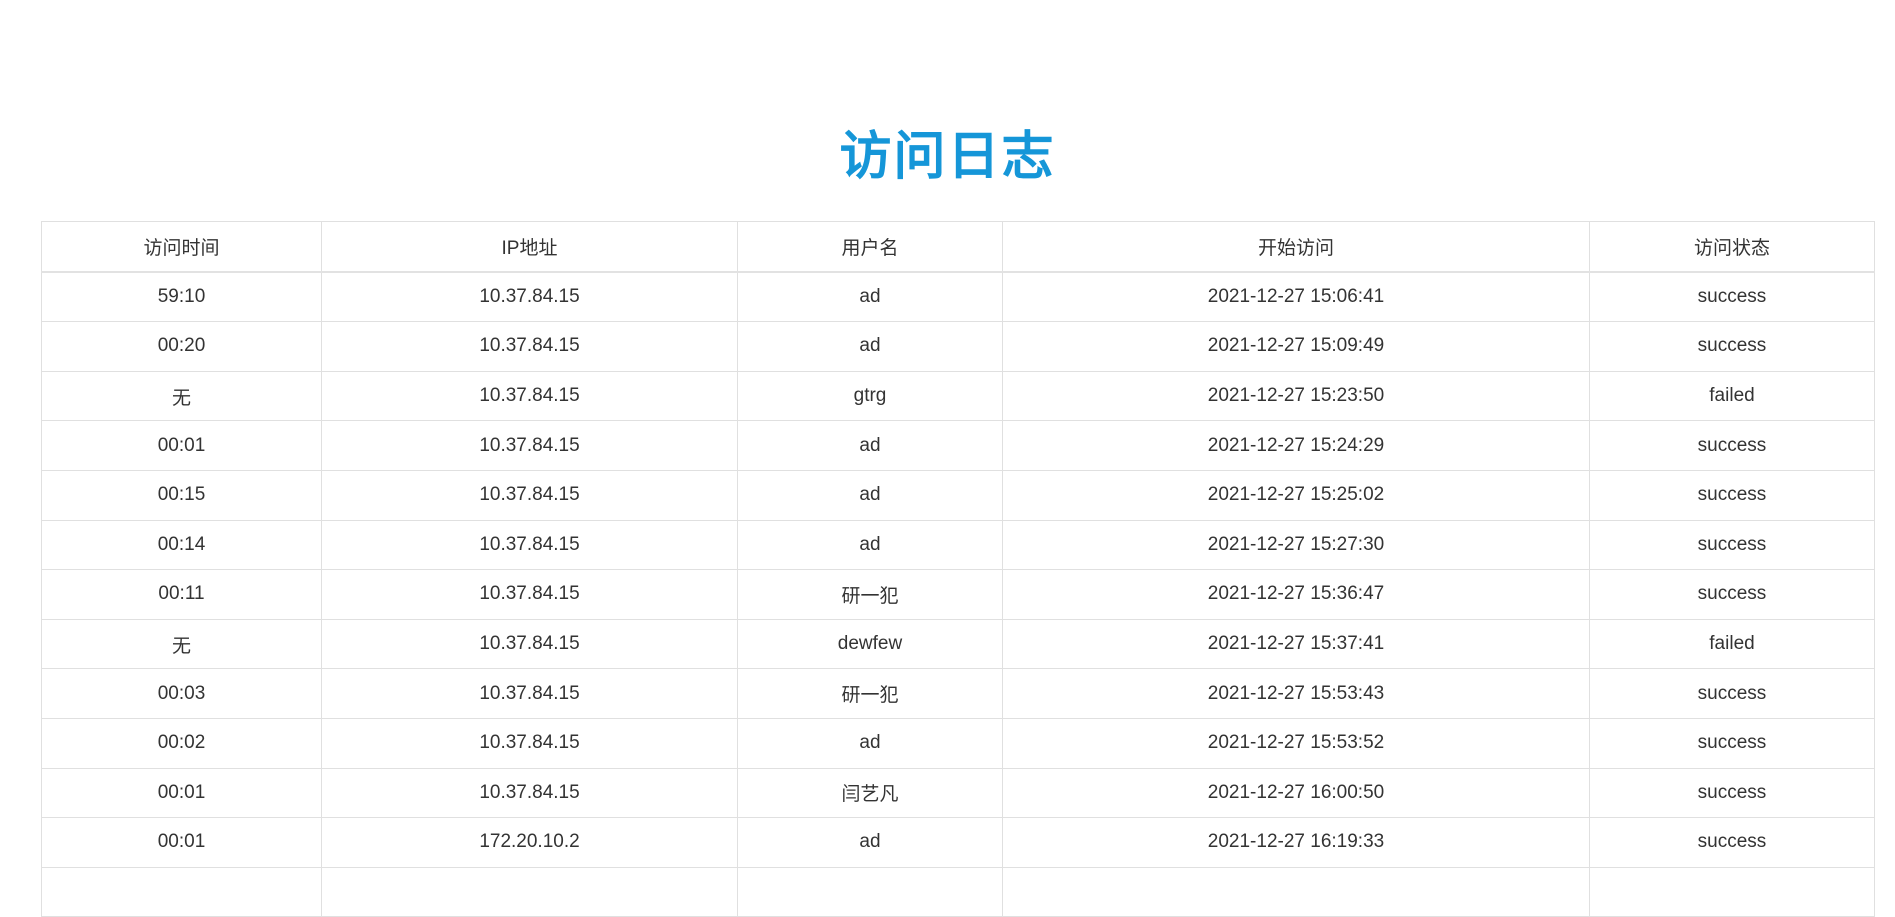  What do you see at coordinates (1296, 545) in the screenshot?
I see `cell-start-access: 2021-12-27 15:27:30` at bounding box center [1296, 545].